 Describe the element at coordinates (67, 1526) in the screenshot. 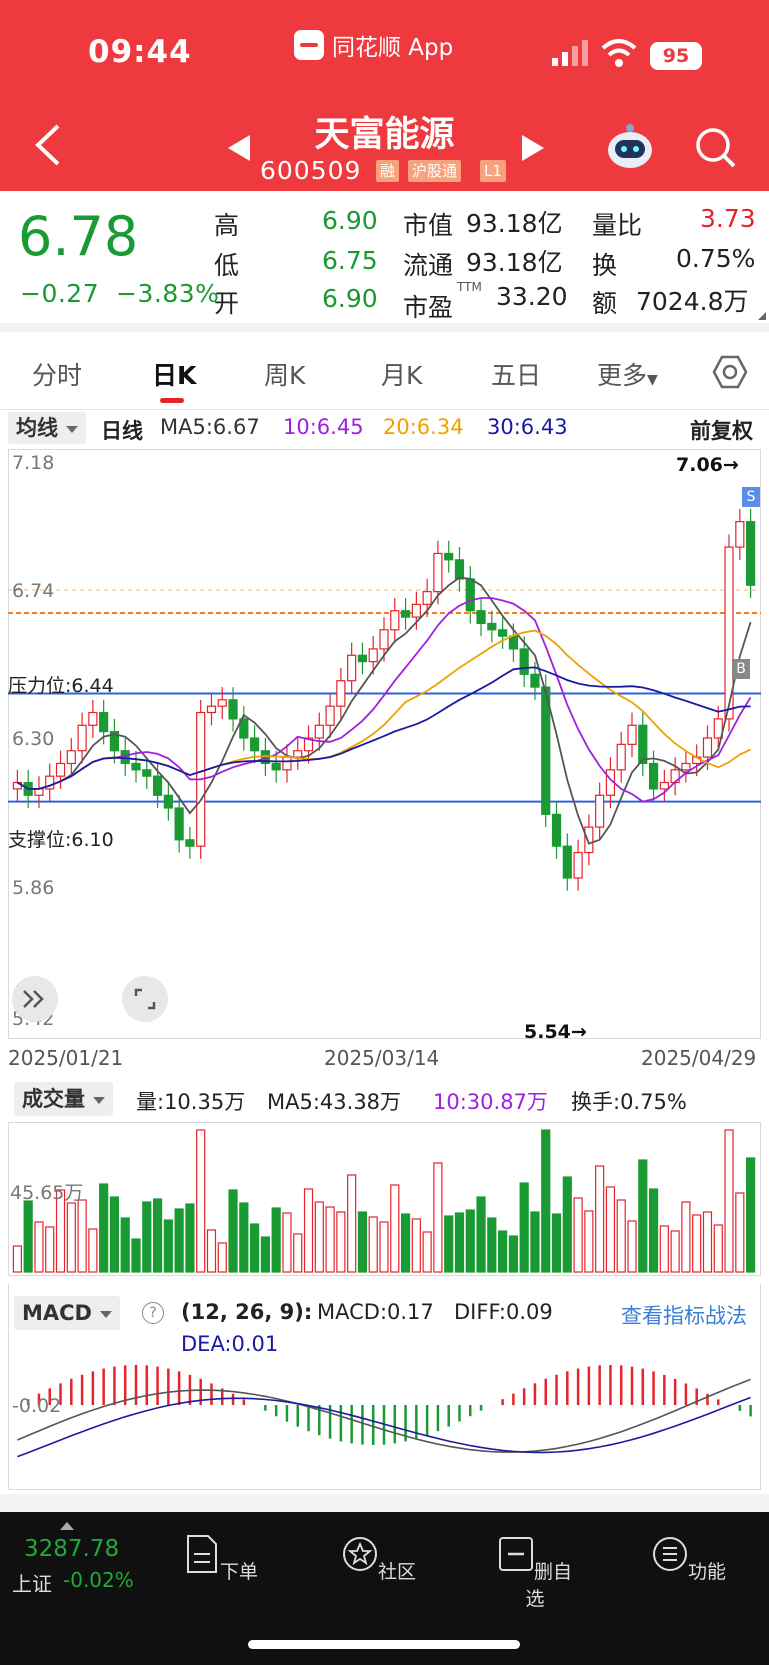

I see `caret-up-icon` at that location.